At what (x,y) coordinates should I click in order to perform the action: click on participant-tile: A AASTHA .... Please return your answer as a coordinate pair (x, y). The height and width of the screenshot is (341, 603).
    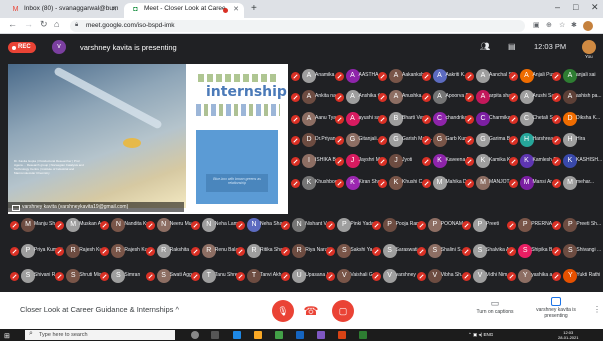
    Looking at the image, I should click on (359, 76).